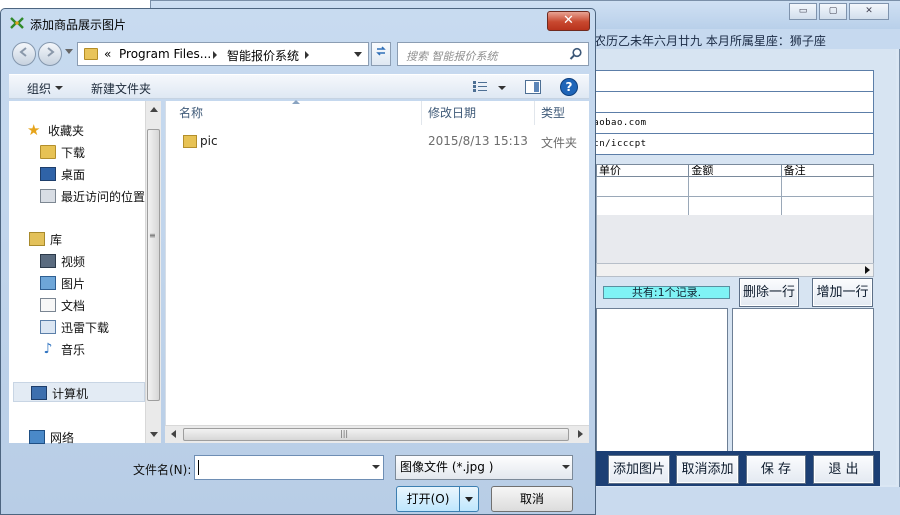 The image size is (900, 515). Describe the element at coordinates (502, 88) in the screenshot. I see `view-options-dropdown-icon` at that location.